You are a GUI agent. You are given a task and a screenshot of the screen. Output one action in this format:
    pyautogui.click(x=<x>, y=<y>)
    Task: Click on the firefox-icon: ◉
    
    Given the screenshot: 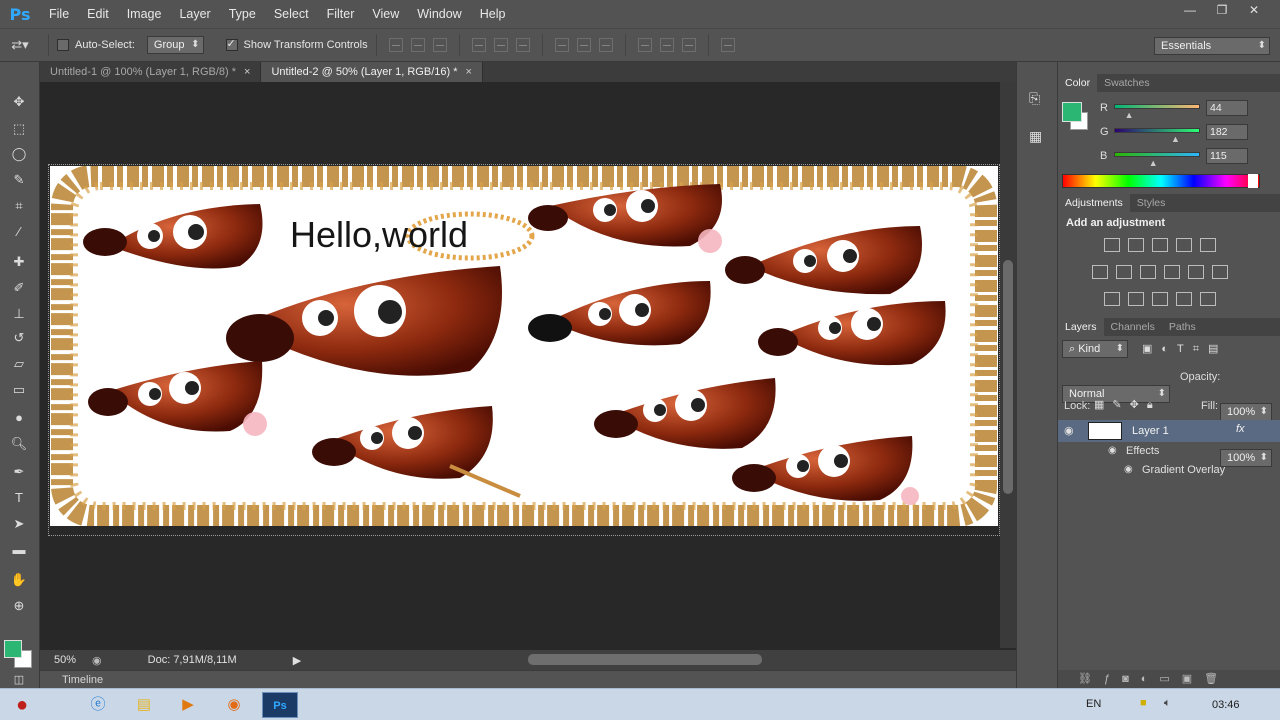 What is the action you would take?
    pyautogui.click(x=234, y=705)
    